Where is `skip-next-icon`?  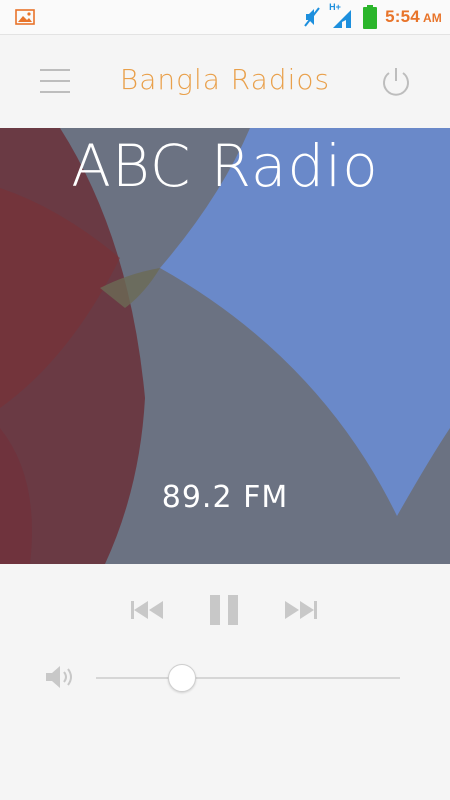 skip-next-icon is located at coordinates (301, 610).